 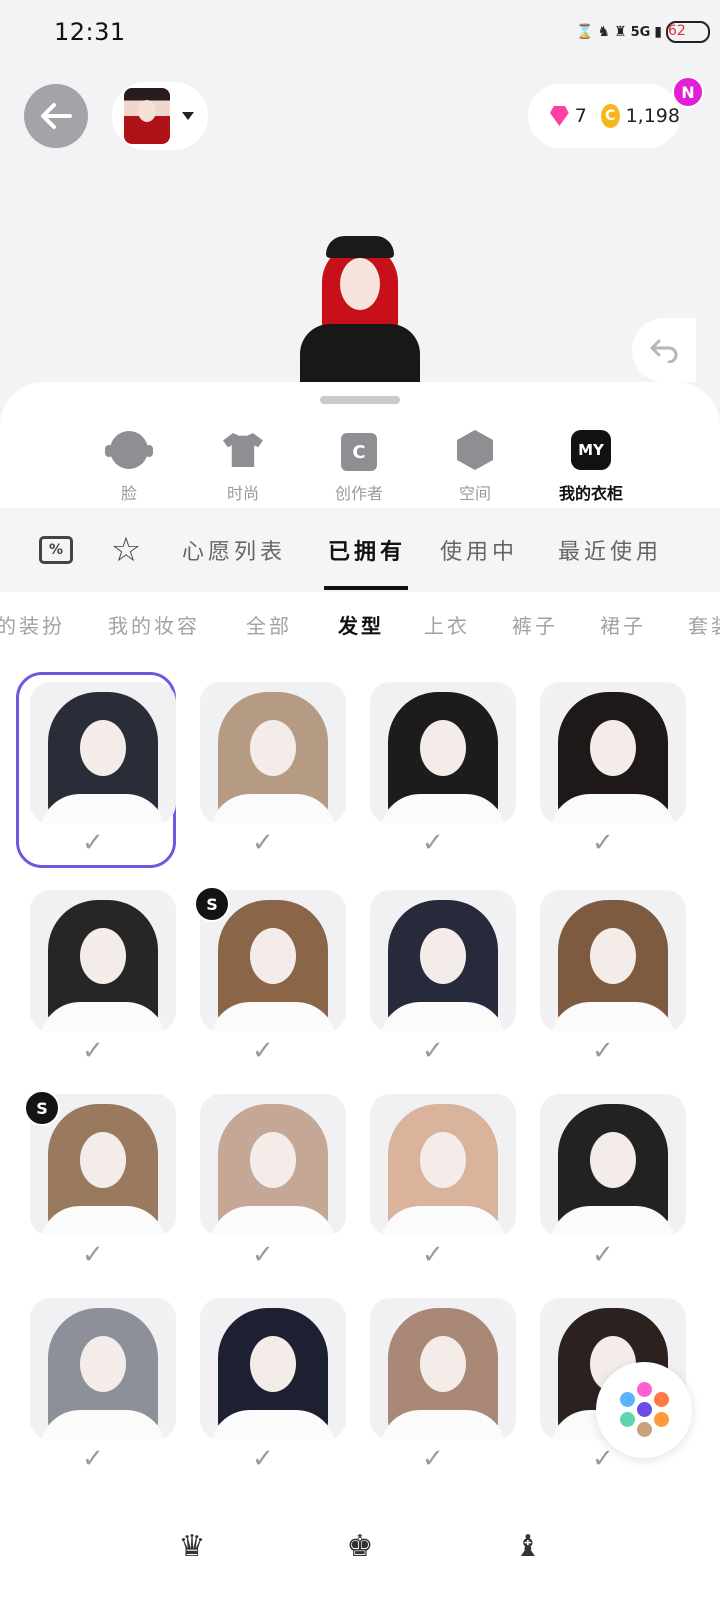 I want to click on avatar-headband, so click(x=360, y=247).